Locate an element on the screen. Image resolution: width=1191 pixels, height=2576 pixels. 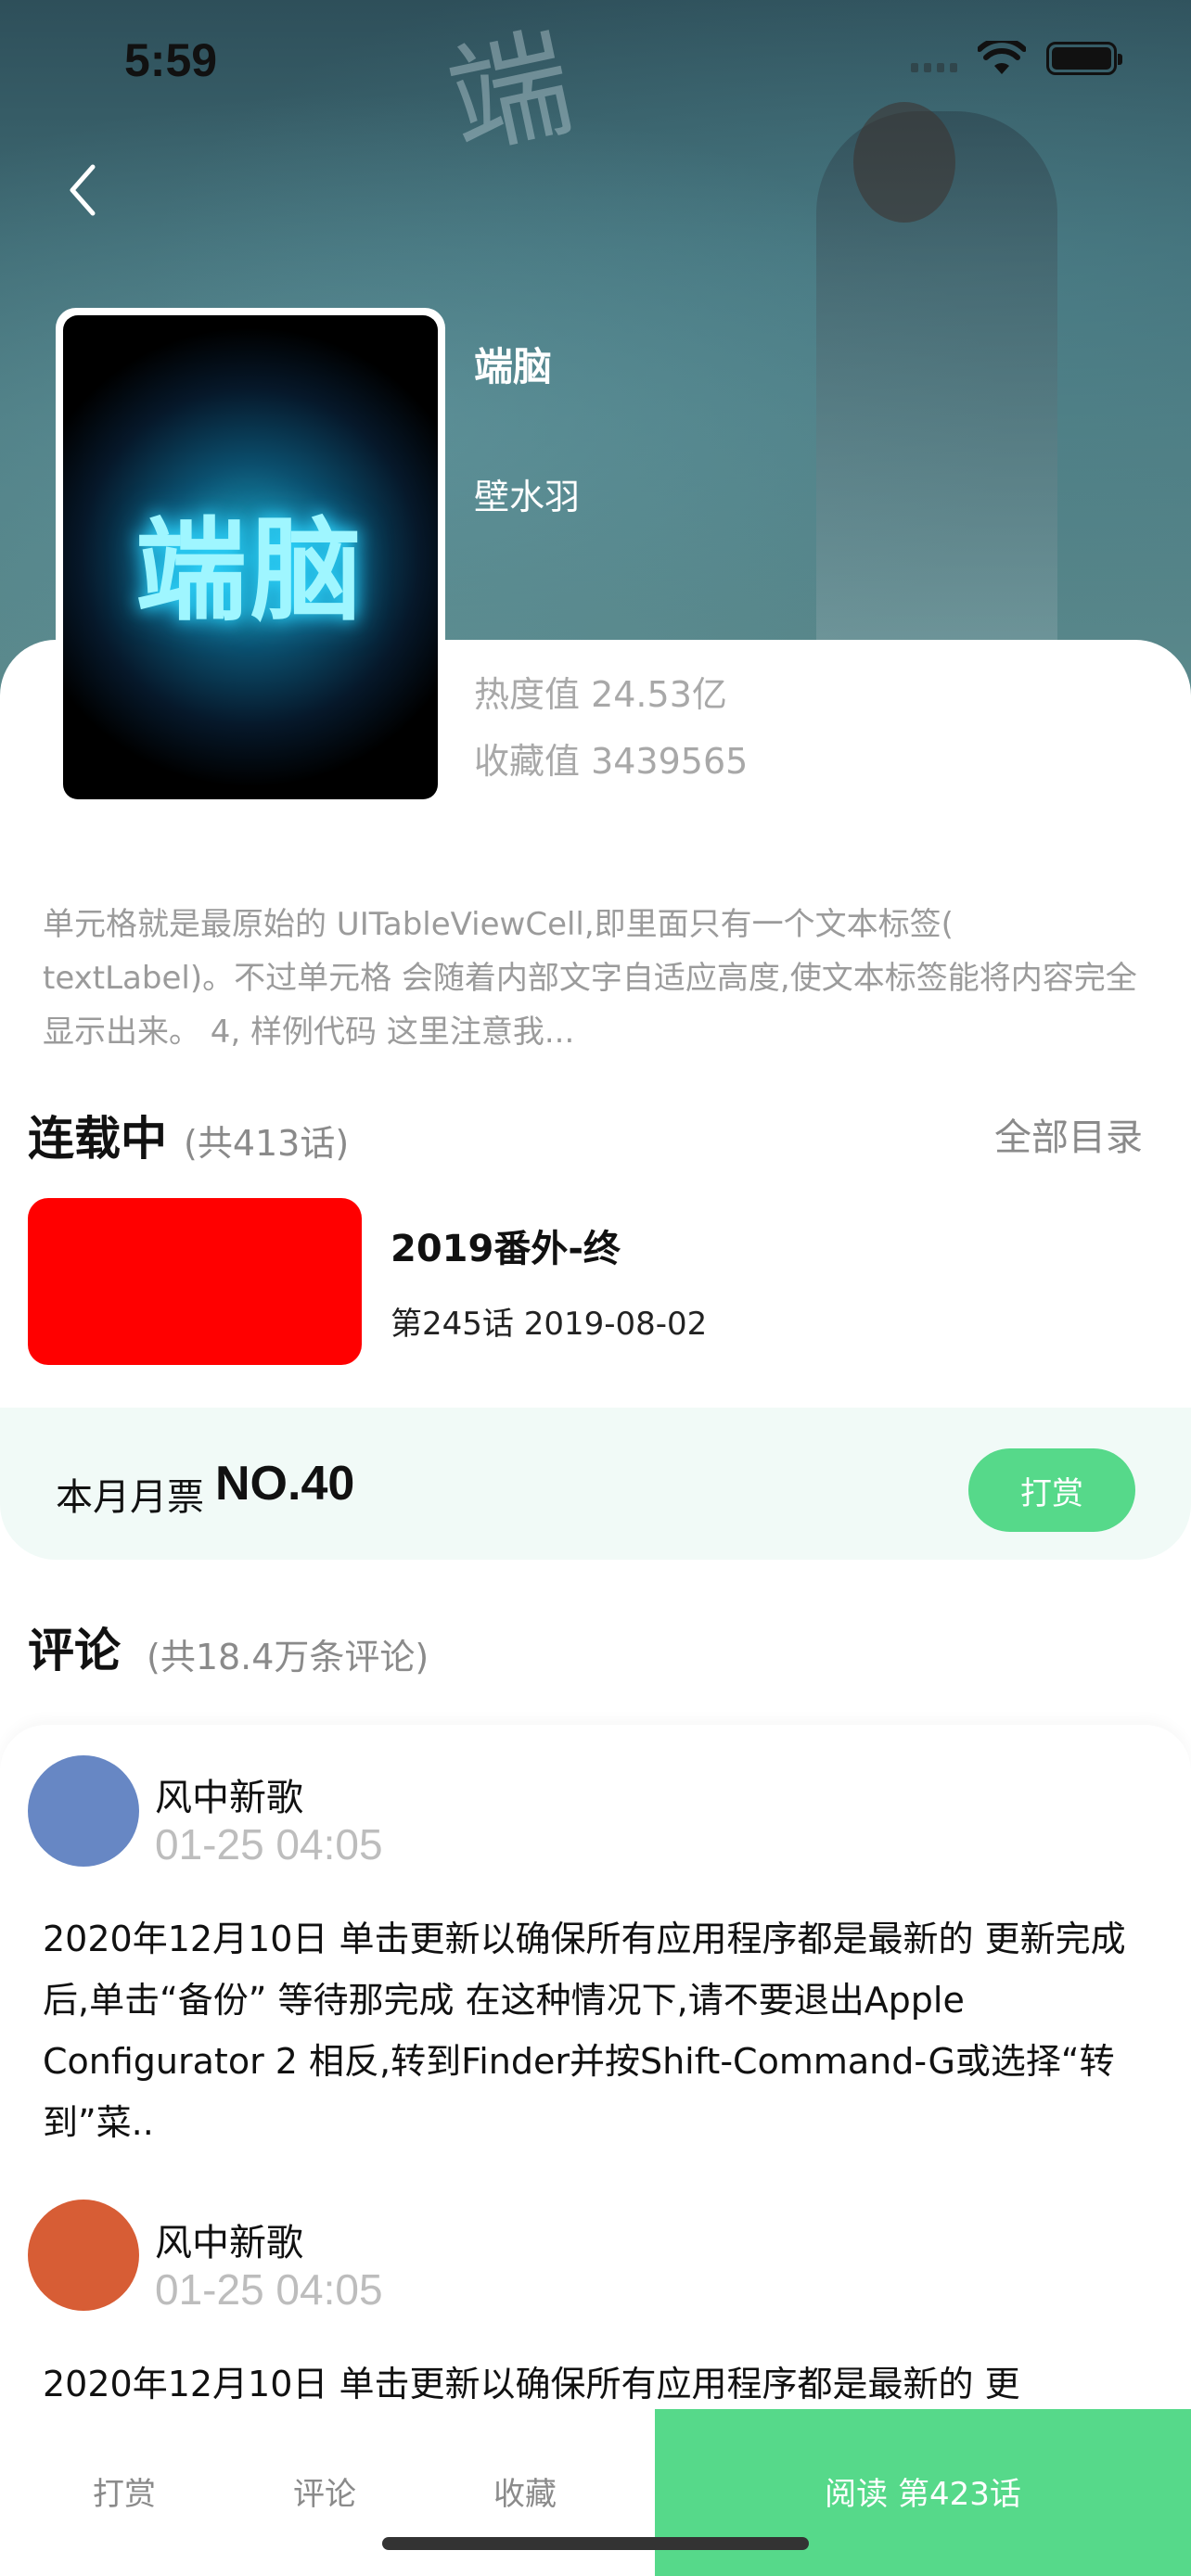
cover-title-art: 端脑 is located at coordinates (250, 571).